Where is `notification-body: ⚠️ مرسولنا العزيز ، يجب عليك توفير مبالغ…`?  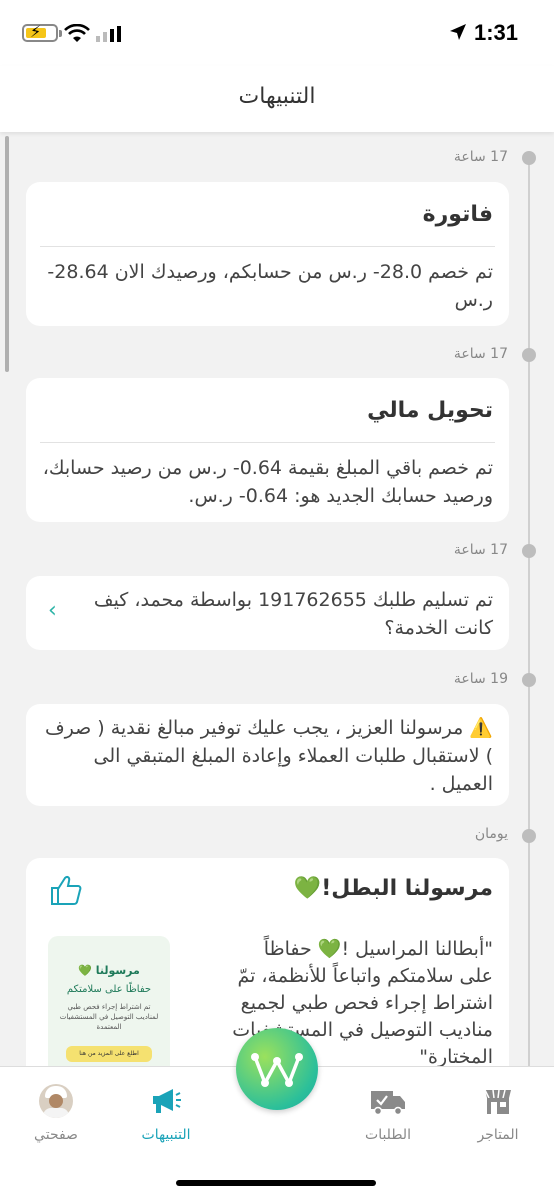 notification-body: ⚠️ مرسولنا العزيز ، يجب عليك توفير مبالغ… is located at coordinates (268, 756).